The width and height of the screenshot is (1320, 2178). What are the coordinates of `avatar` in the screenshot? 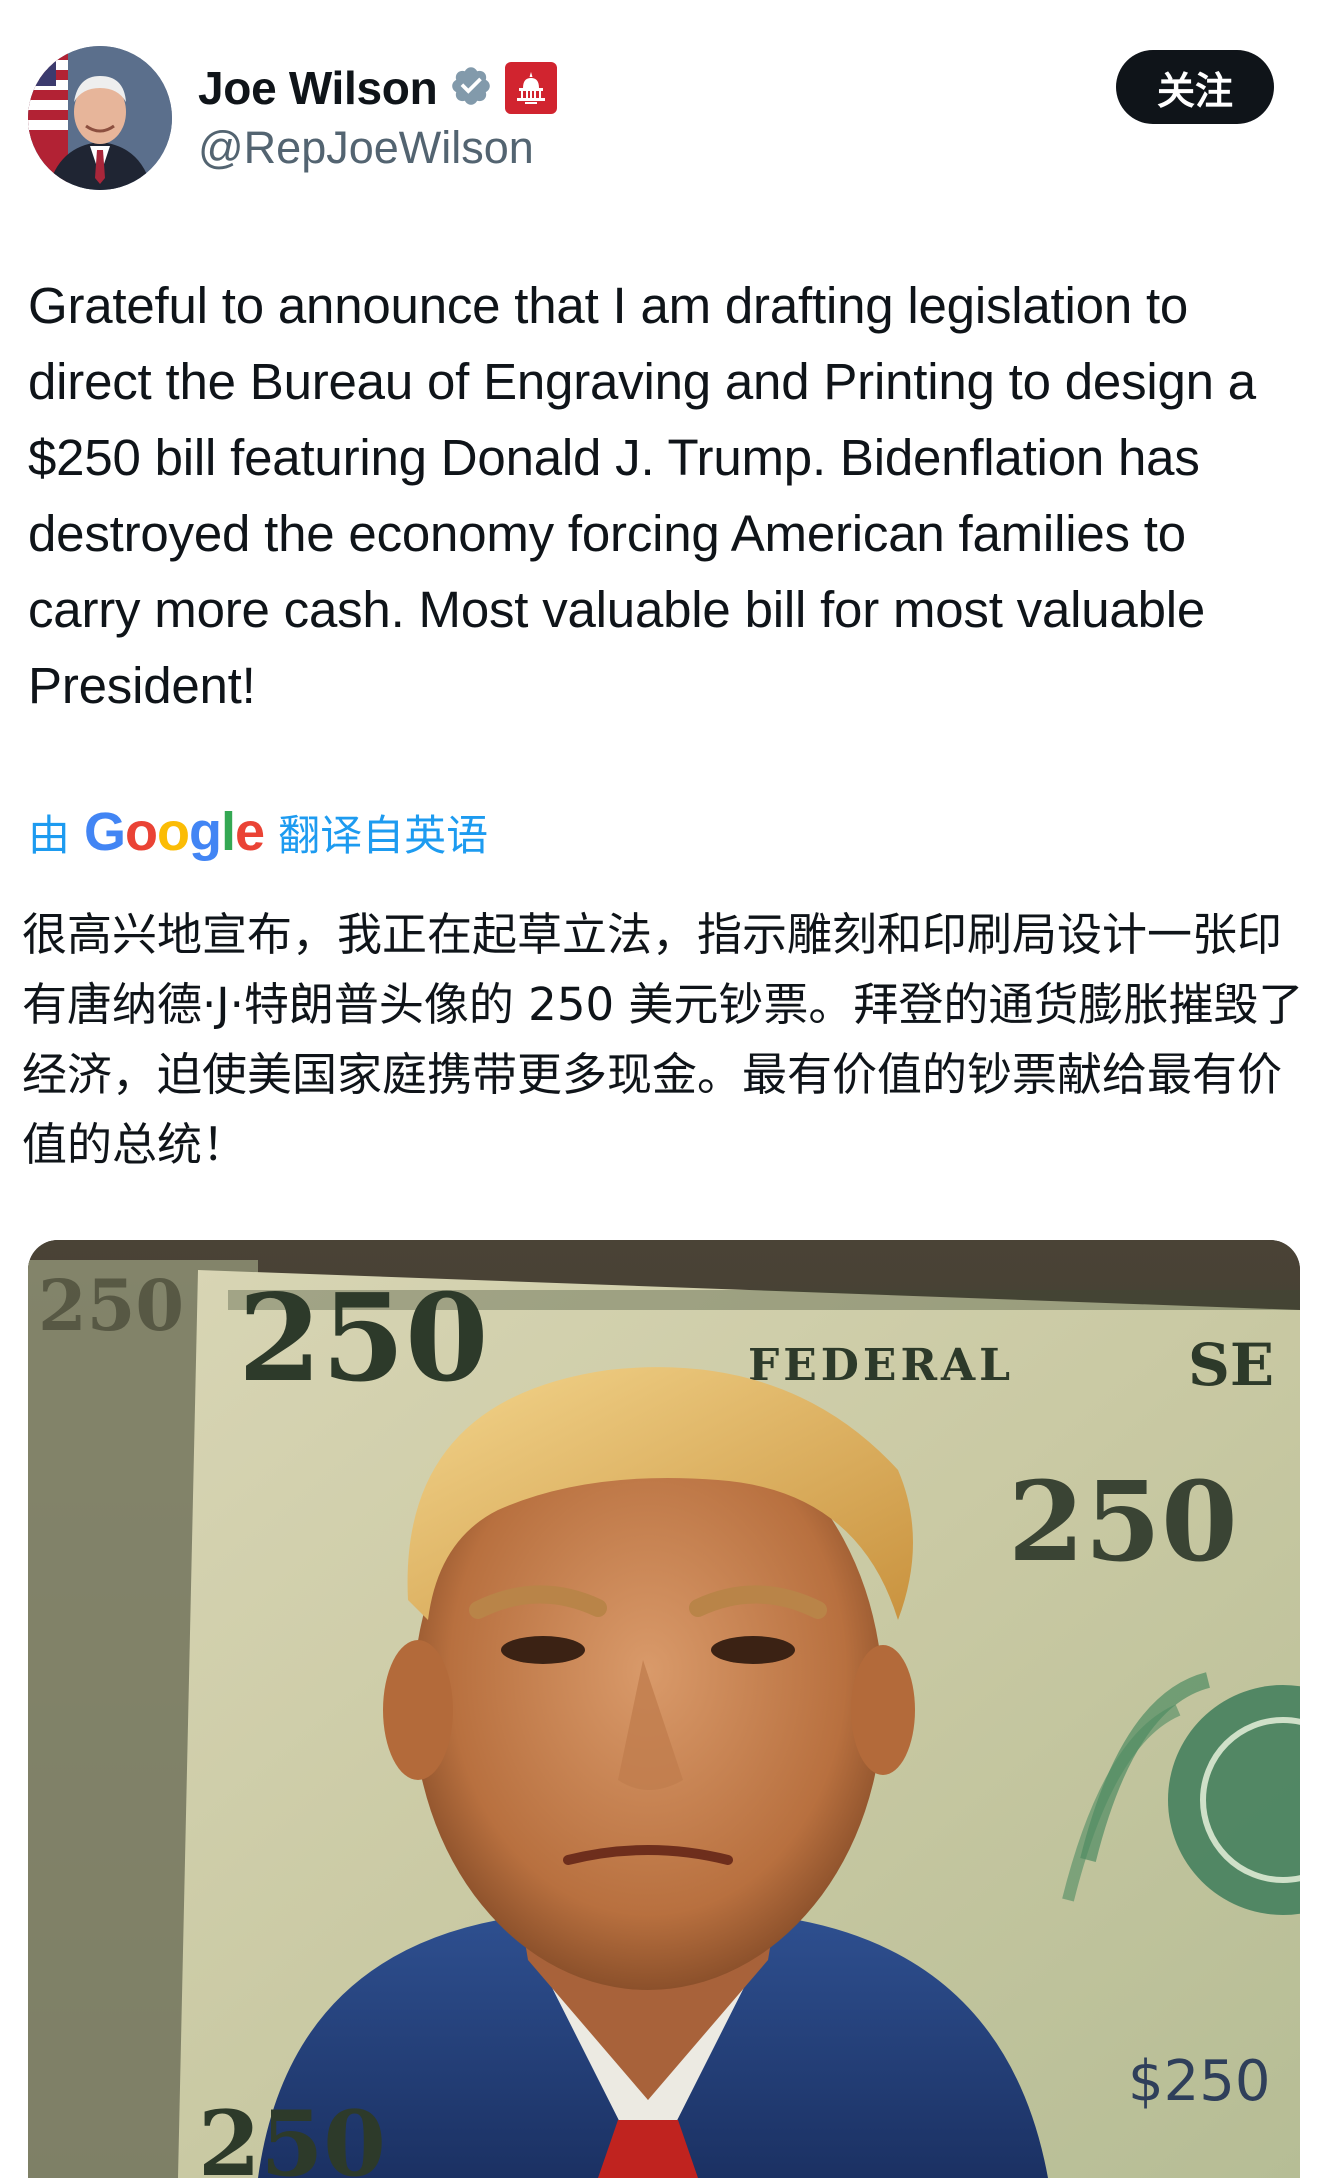 It's located at (100, 118).